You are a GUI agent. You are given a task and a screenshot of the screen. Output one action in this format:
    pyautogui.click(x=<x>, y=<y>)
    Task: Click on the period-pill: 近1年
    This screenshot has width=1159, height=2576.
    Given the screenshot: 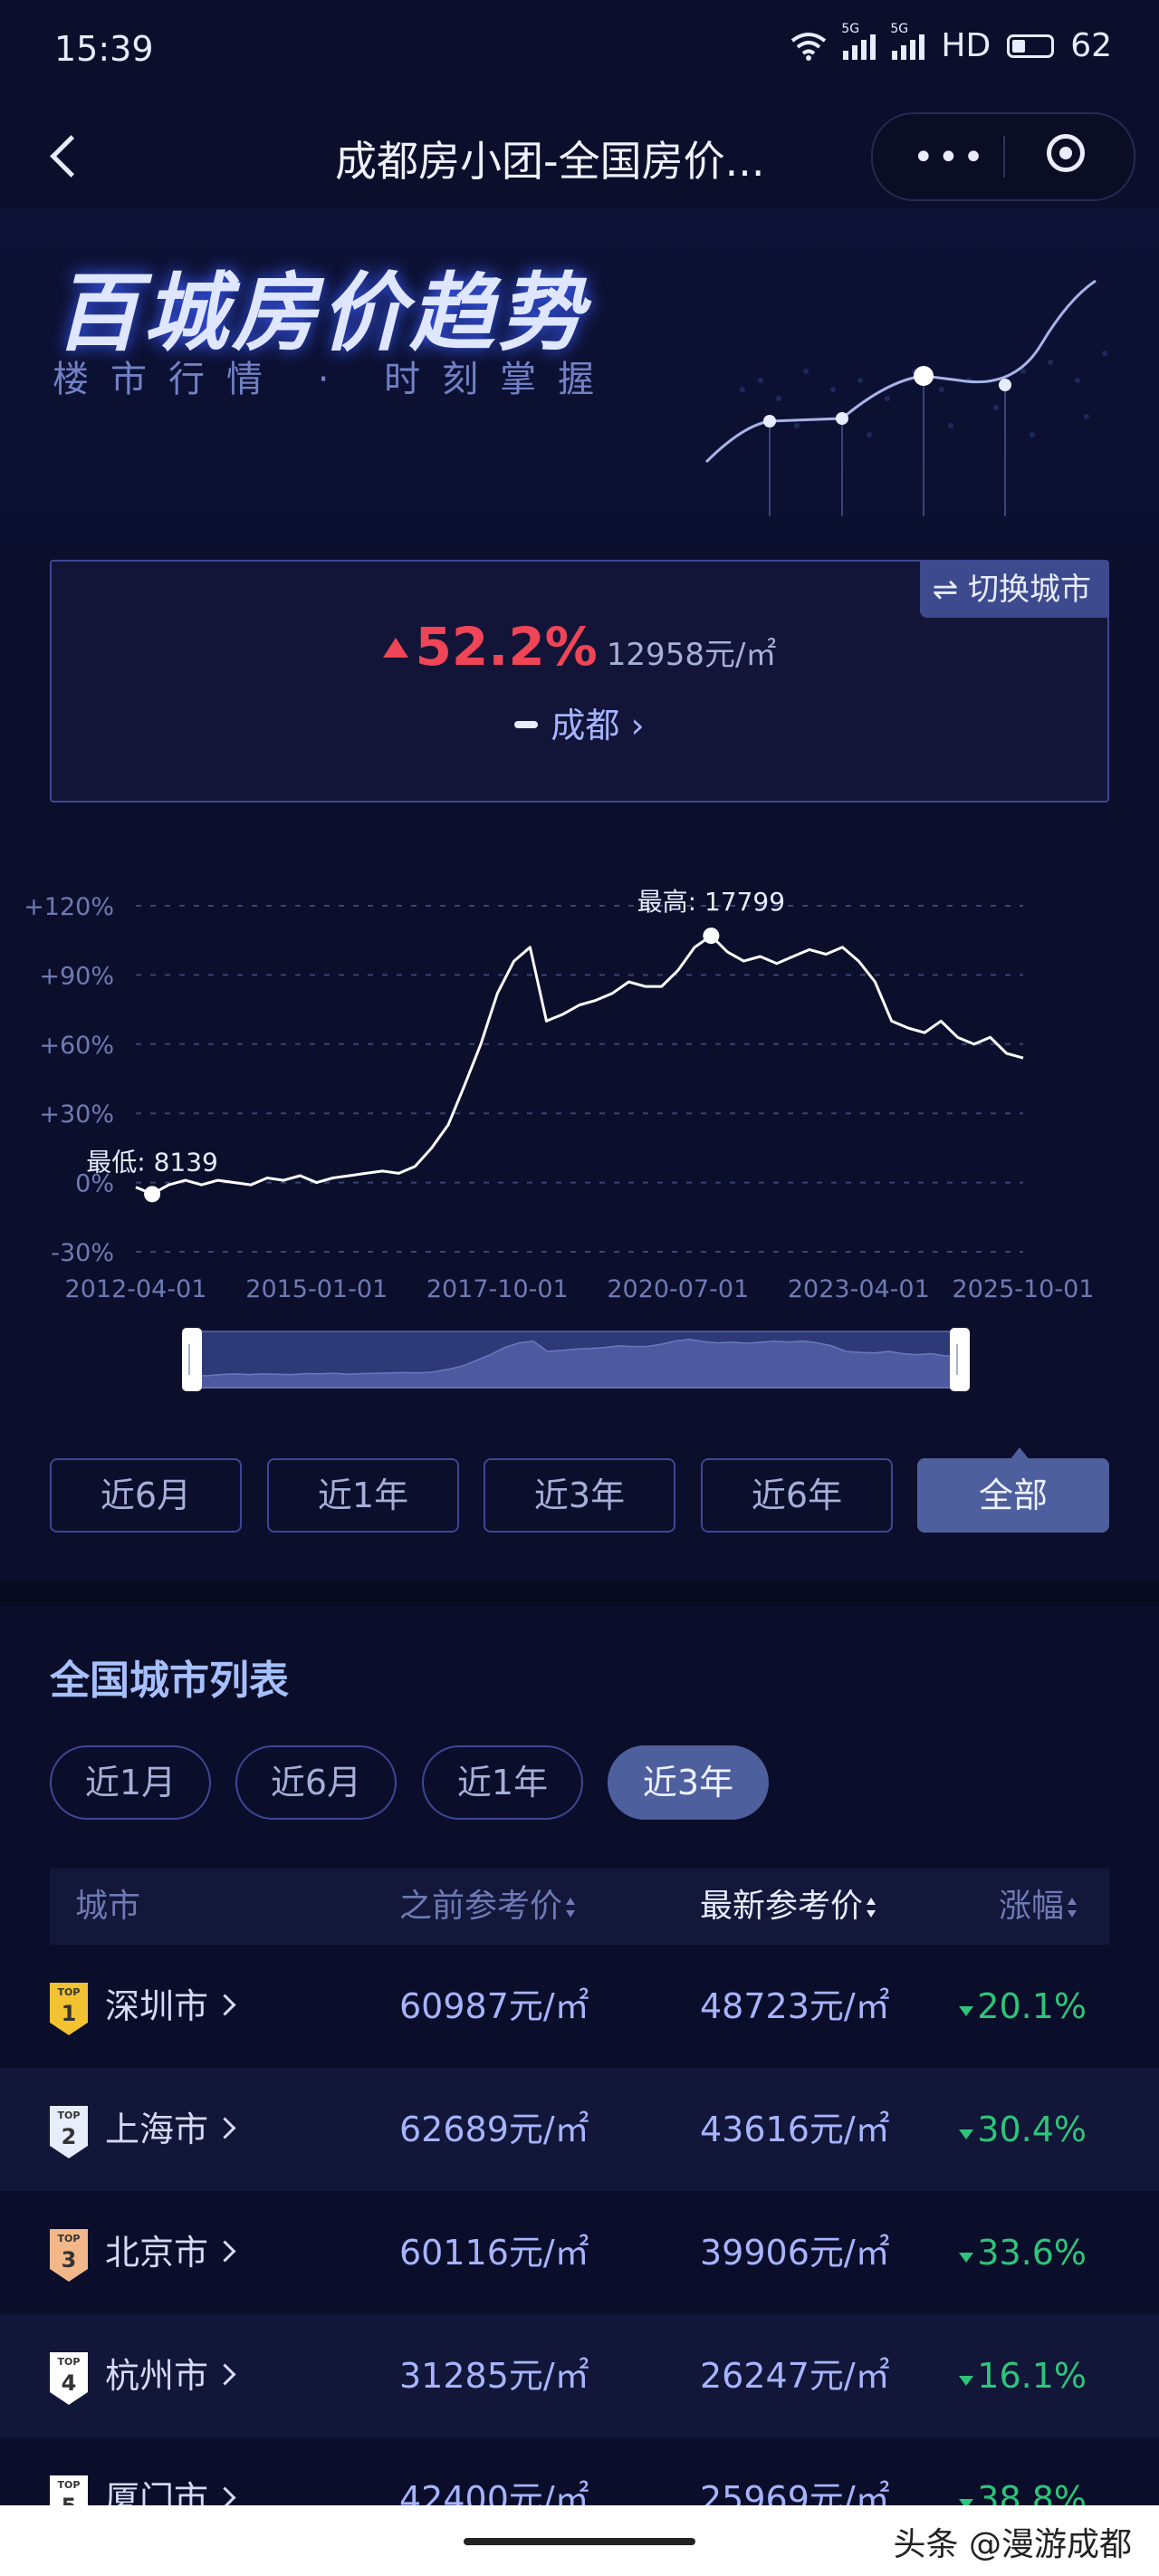 What is the action you would take?
    pyautogui.click(x=503, y=1782)
    